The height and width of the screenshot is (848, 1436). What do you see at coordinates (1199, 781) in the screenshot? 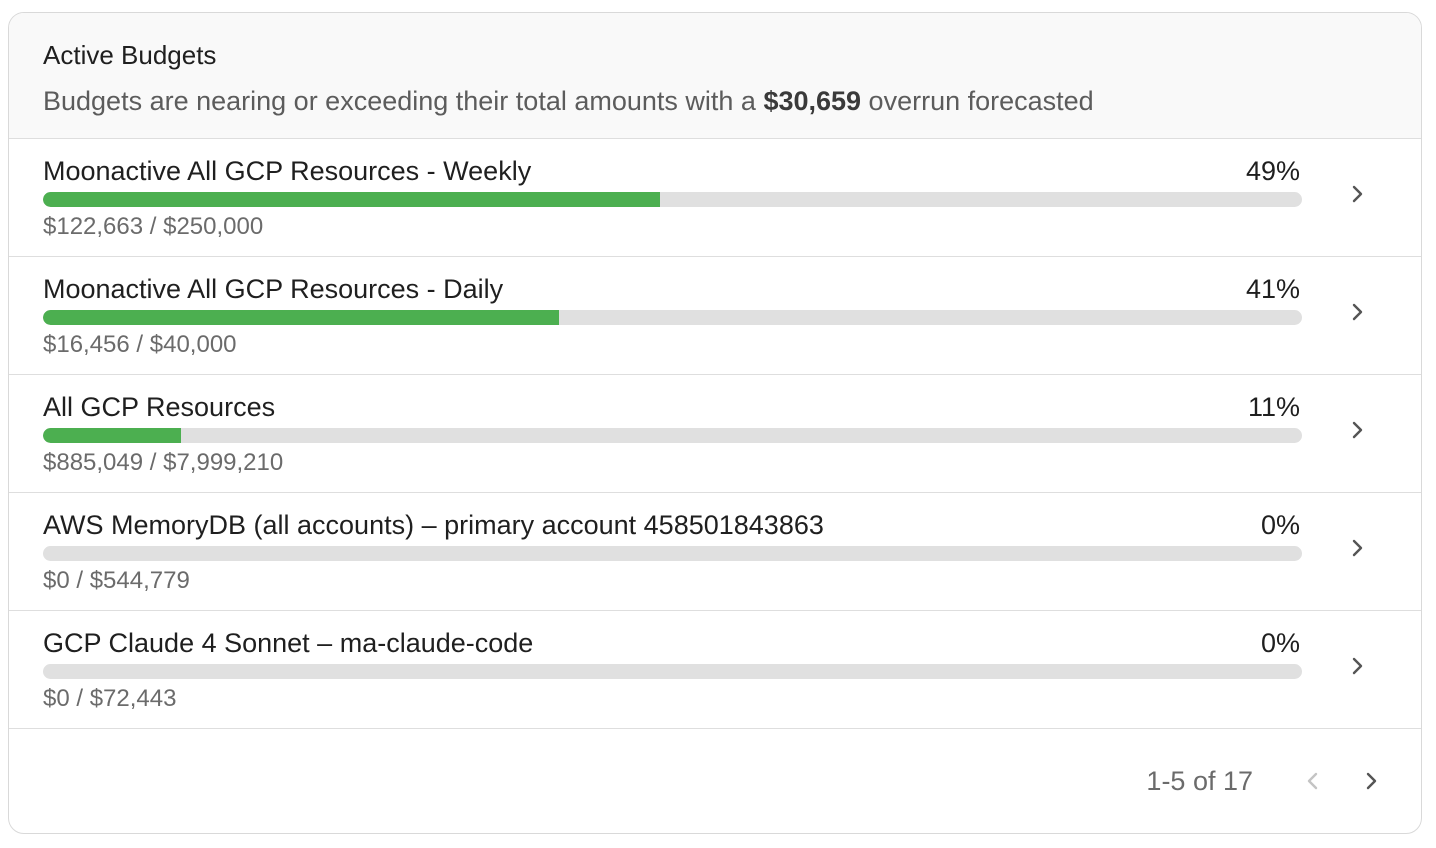
I see `pagination-range: 1-5 of 17` at bounding box center [1199, 781].